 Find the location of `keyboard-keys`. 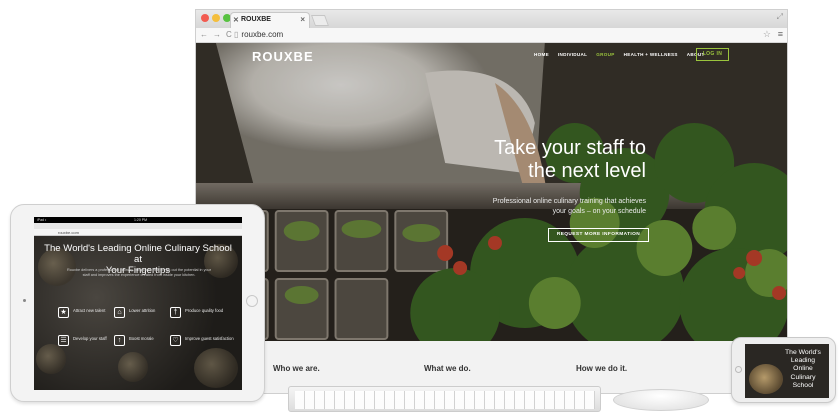

keyboard-keys is located at coordinates (445, 400).